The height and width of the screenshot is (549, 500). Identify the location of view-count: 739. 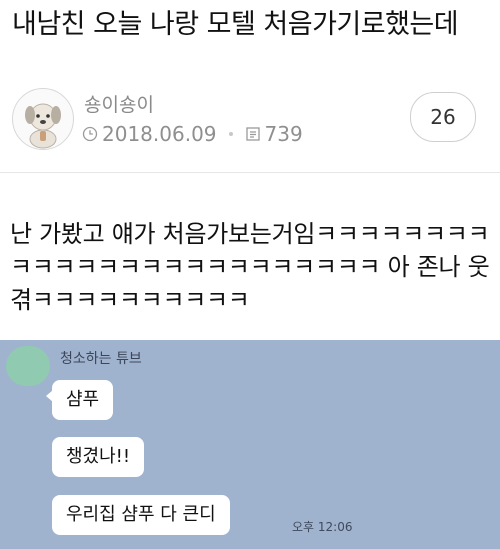
(283, 134).